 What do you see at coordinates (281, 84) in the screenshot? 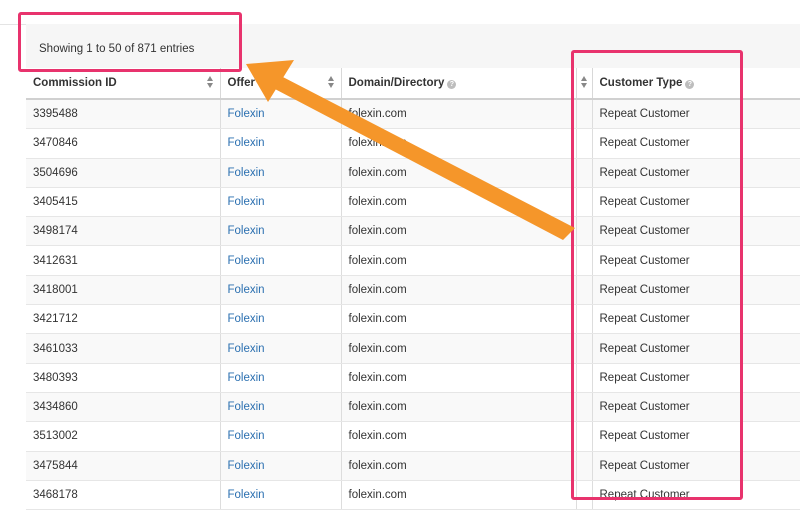
I see `column-header-offer: Offer` at bounding box center [281, 84].